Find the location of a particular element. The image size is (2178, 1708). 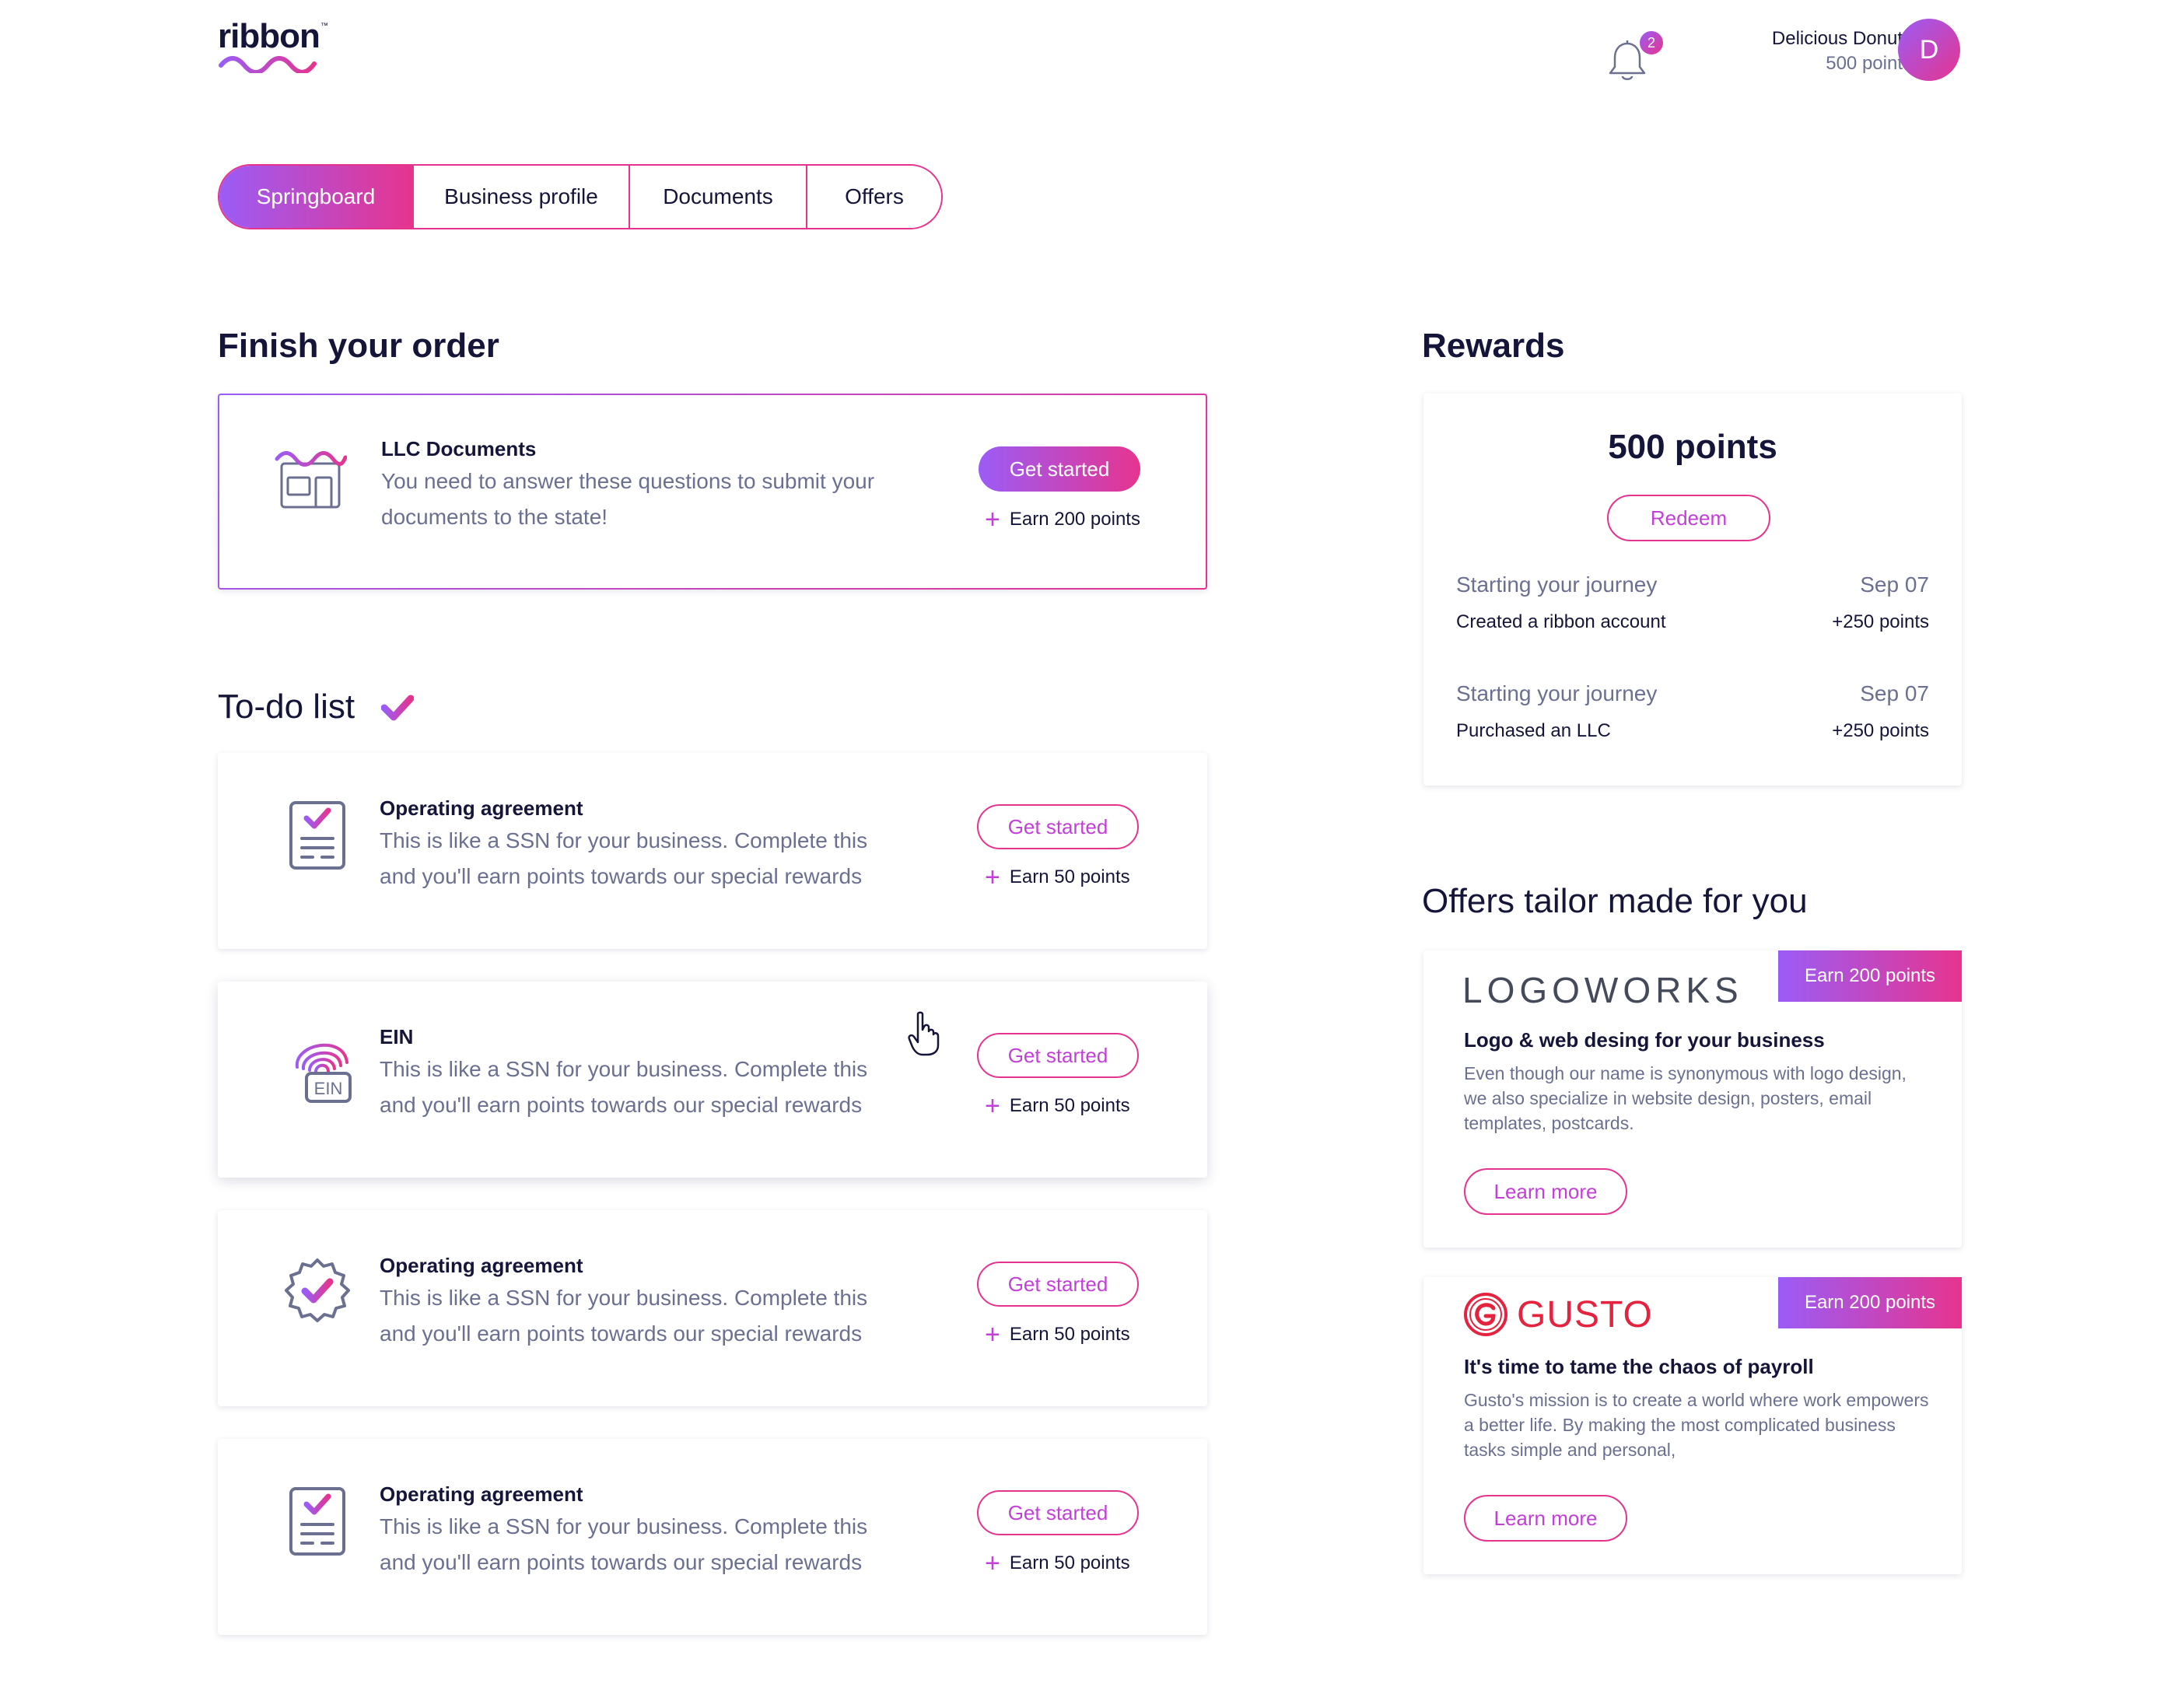

user-points: 500 points is located at coordinates (1869, 64).